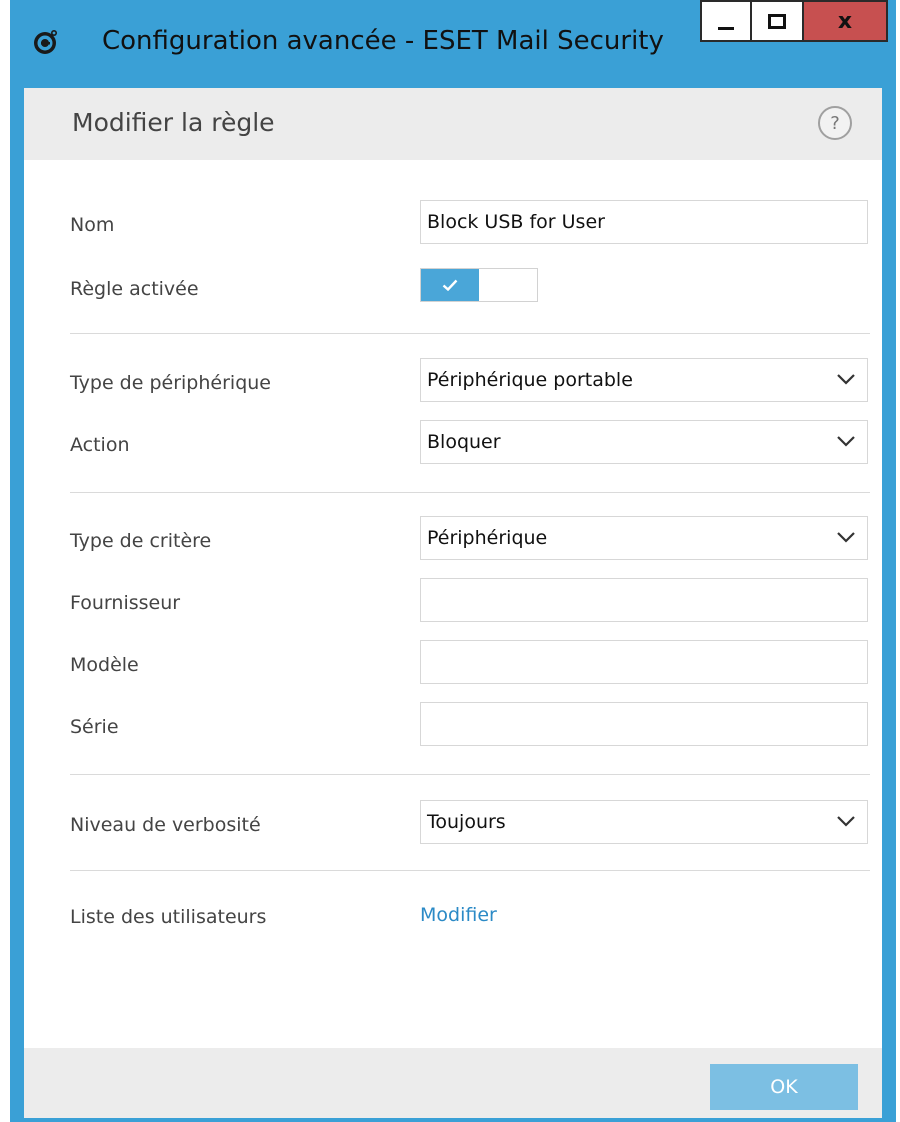 This screenshot has width=900, height=1122. What do you see at coordinates (784, 1087) in the screenshot?
I see `ok-button: OK` at bounding box center [784, 1087].